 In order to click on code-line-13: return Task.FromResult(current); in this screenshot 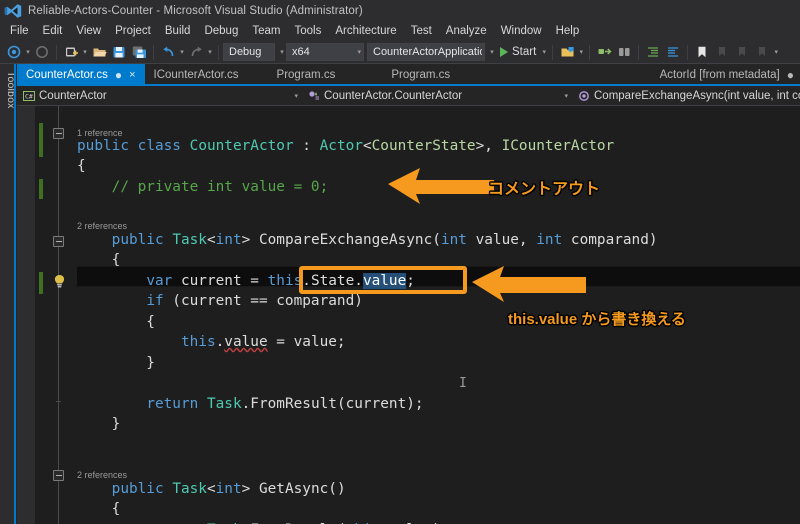, I will do `click(285, 404)`.